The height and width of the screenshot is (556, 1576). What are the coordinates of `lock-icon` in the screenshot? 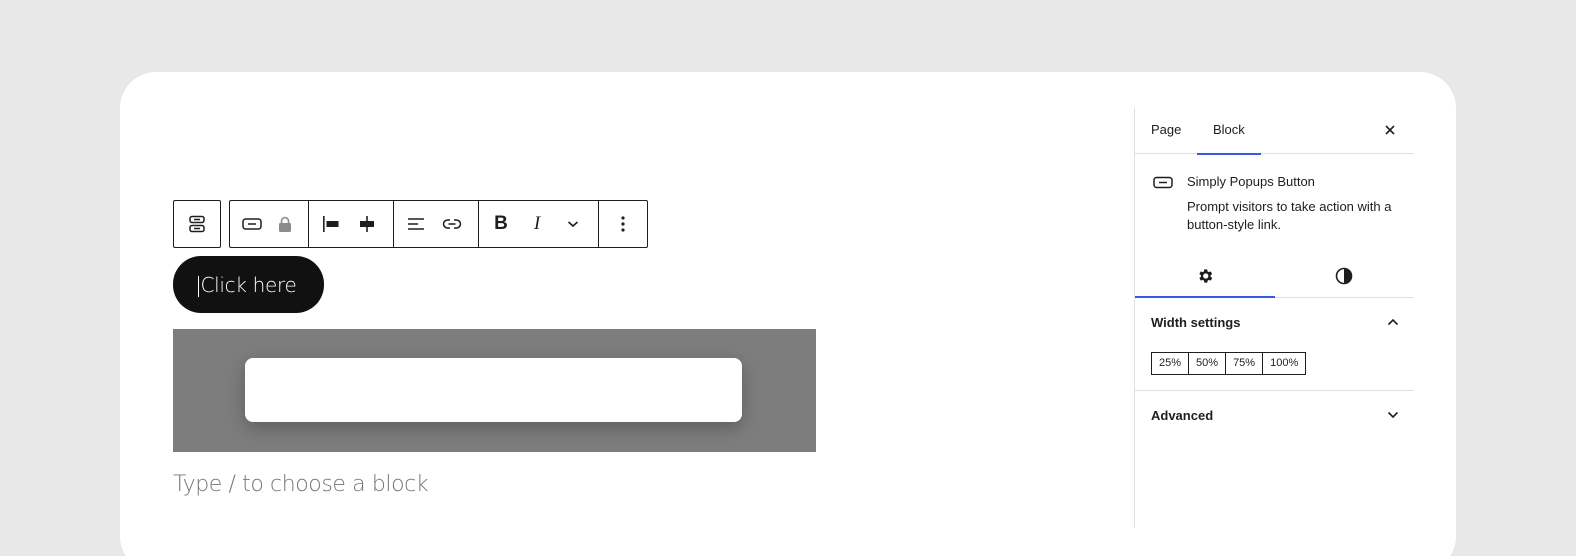 It's located at (285, 224).